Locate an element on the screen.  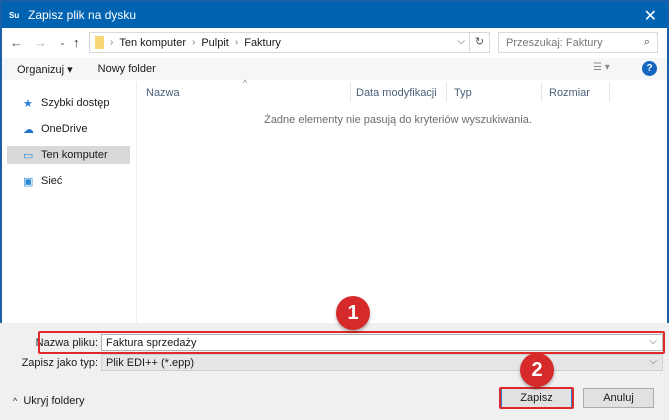
star-icon: ★ is located at coordinates (28, 103).